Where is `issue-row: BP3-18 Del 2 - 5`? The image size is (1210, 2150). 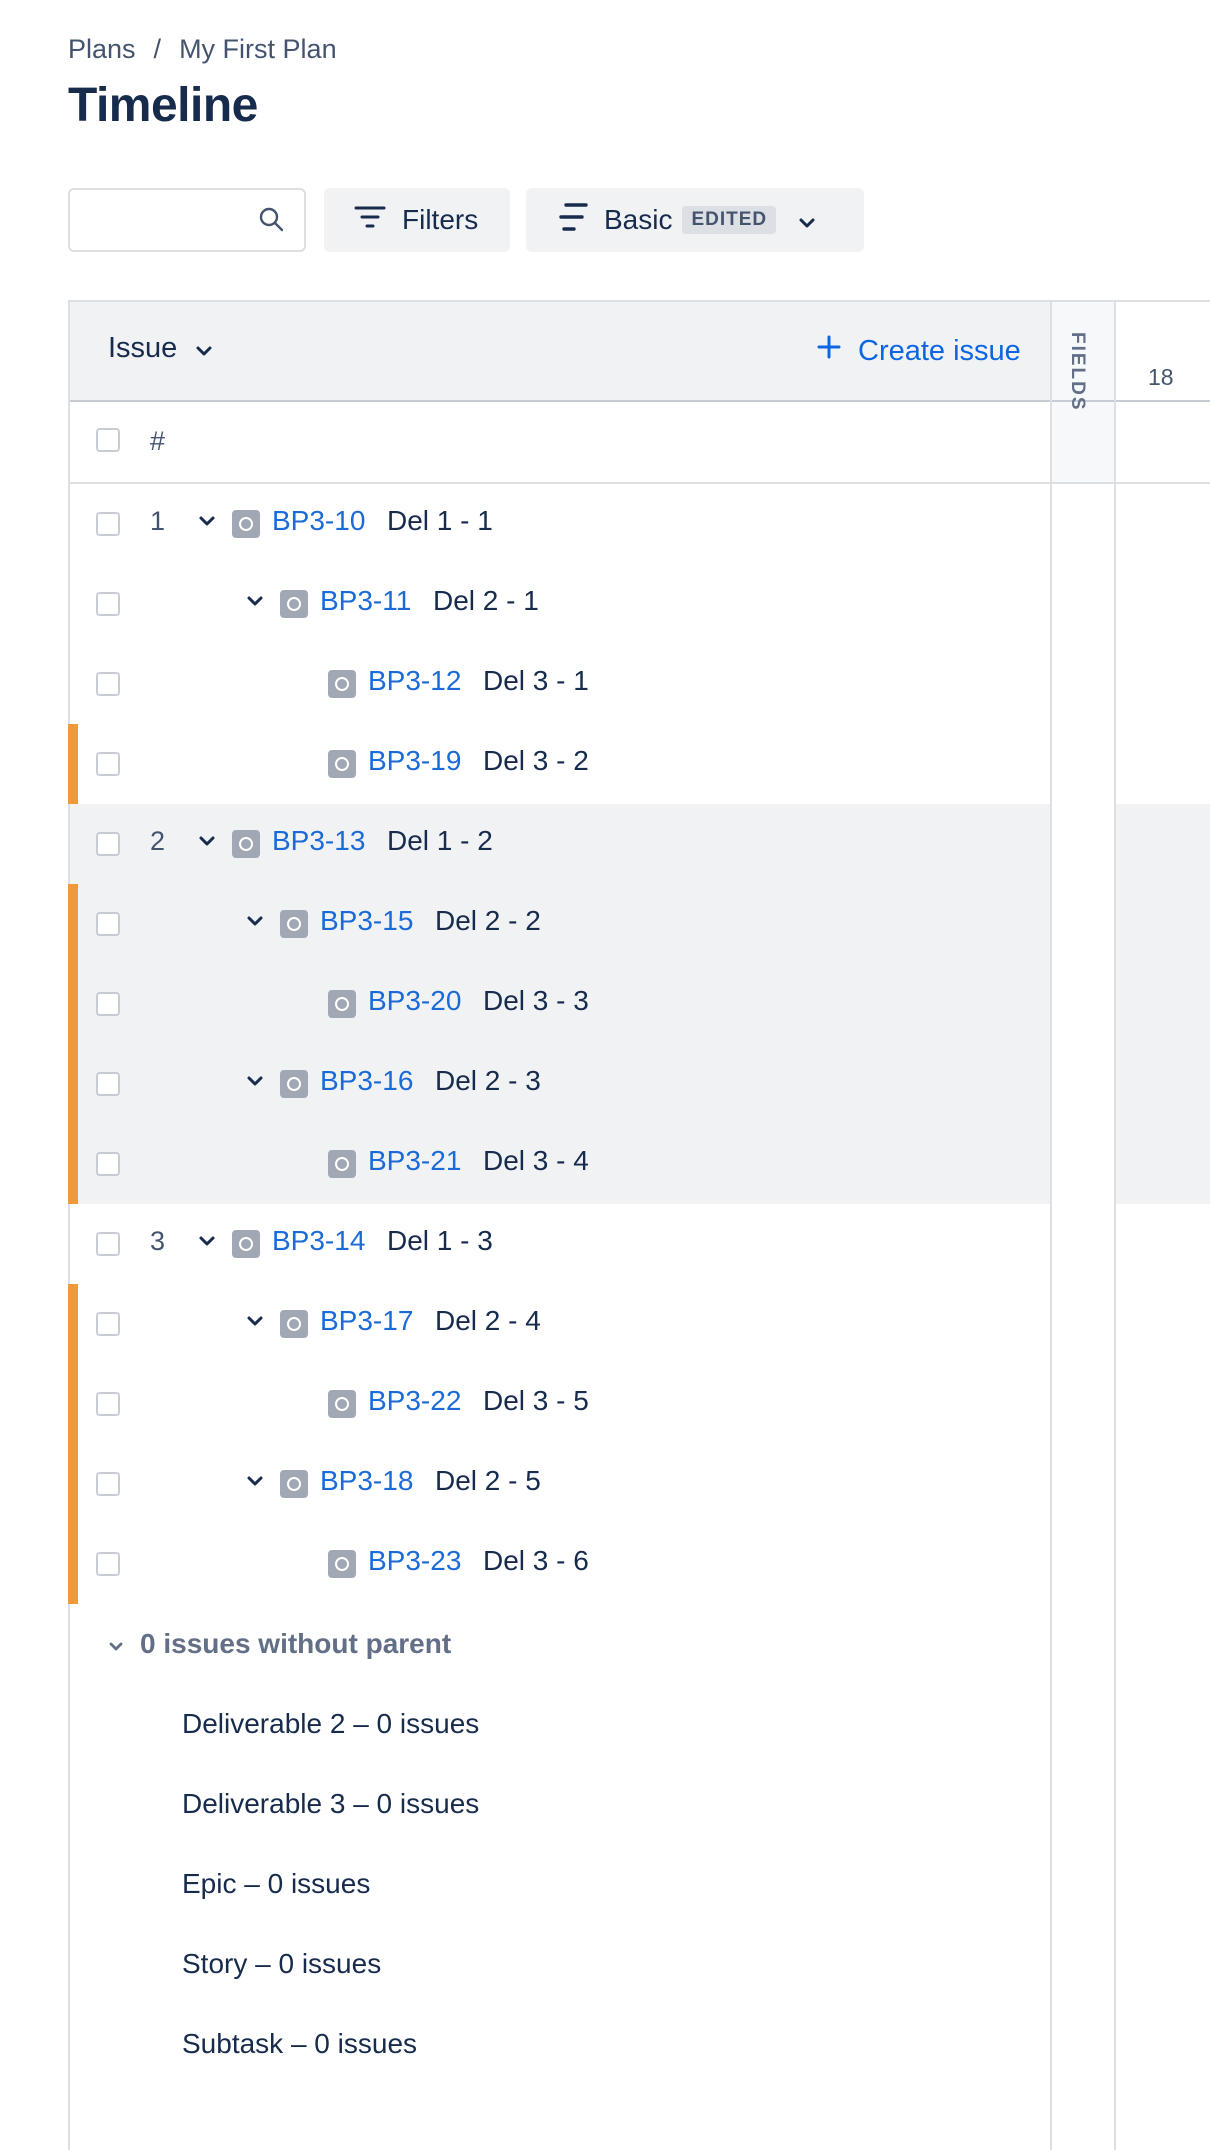 issue-row: BP3-18 Del 2 - 5 is located at coordinates (560, 1484).